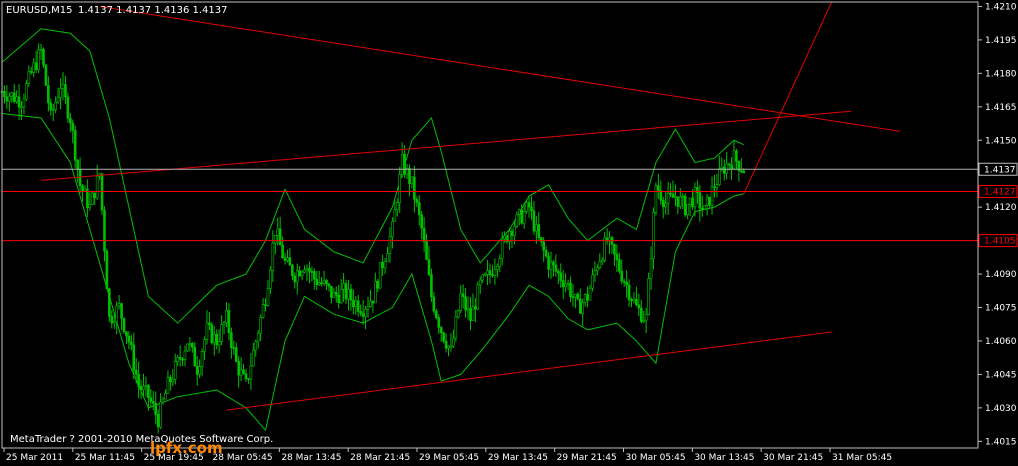 The width and height of the screenshot is (1018, 466). Describe the element at coordinates (529, 371) in the screenshot. I see `trendline-lower-ascending` at that location.